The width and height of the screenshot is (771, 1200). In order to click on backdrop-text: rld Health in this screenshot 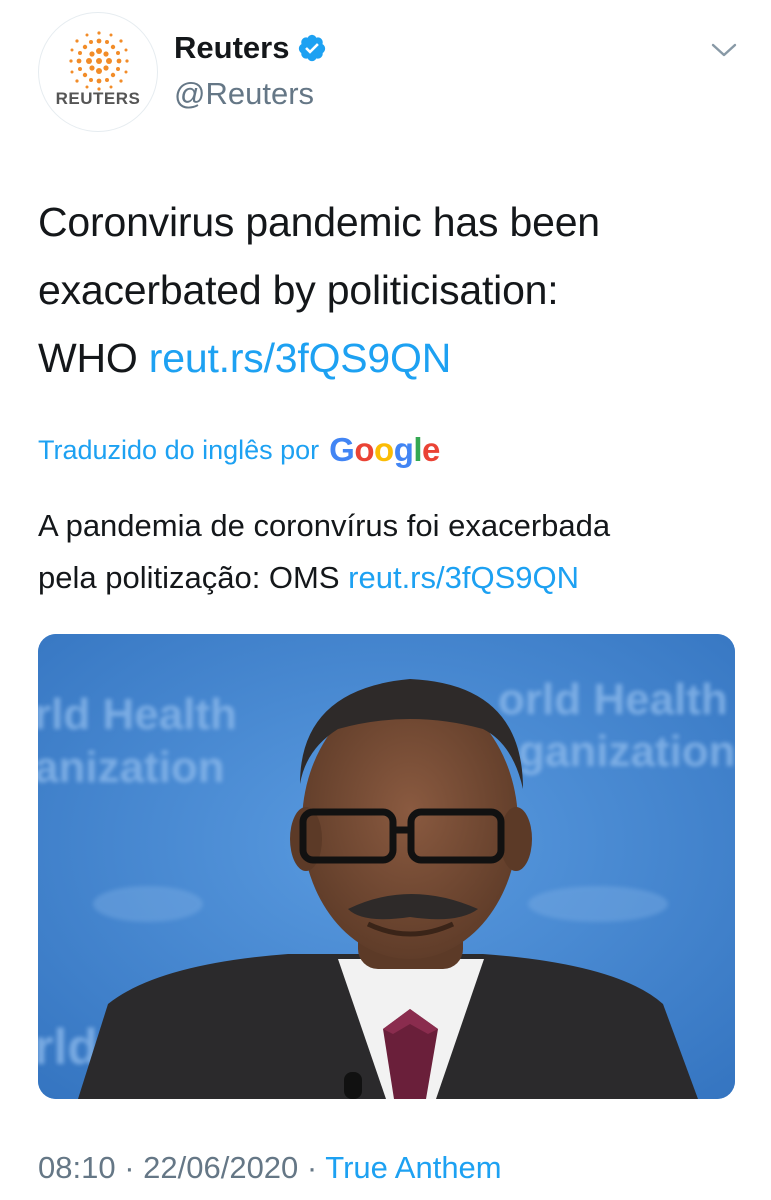, I will do `click(137, 714)`.